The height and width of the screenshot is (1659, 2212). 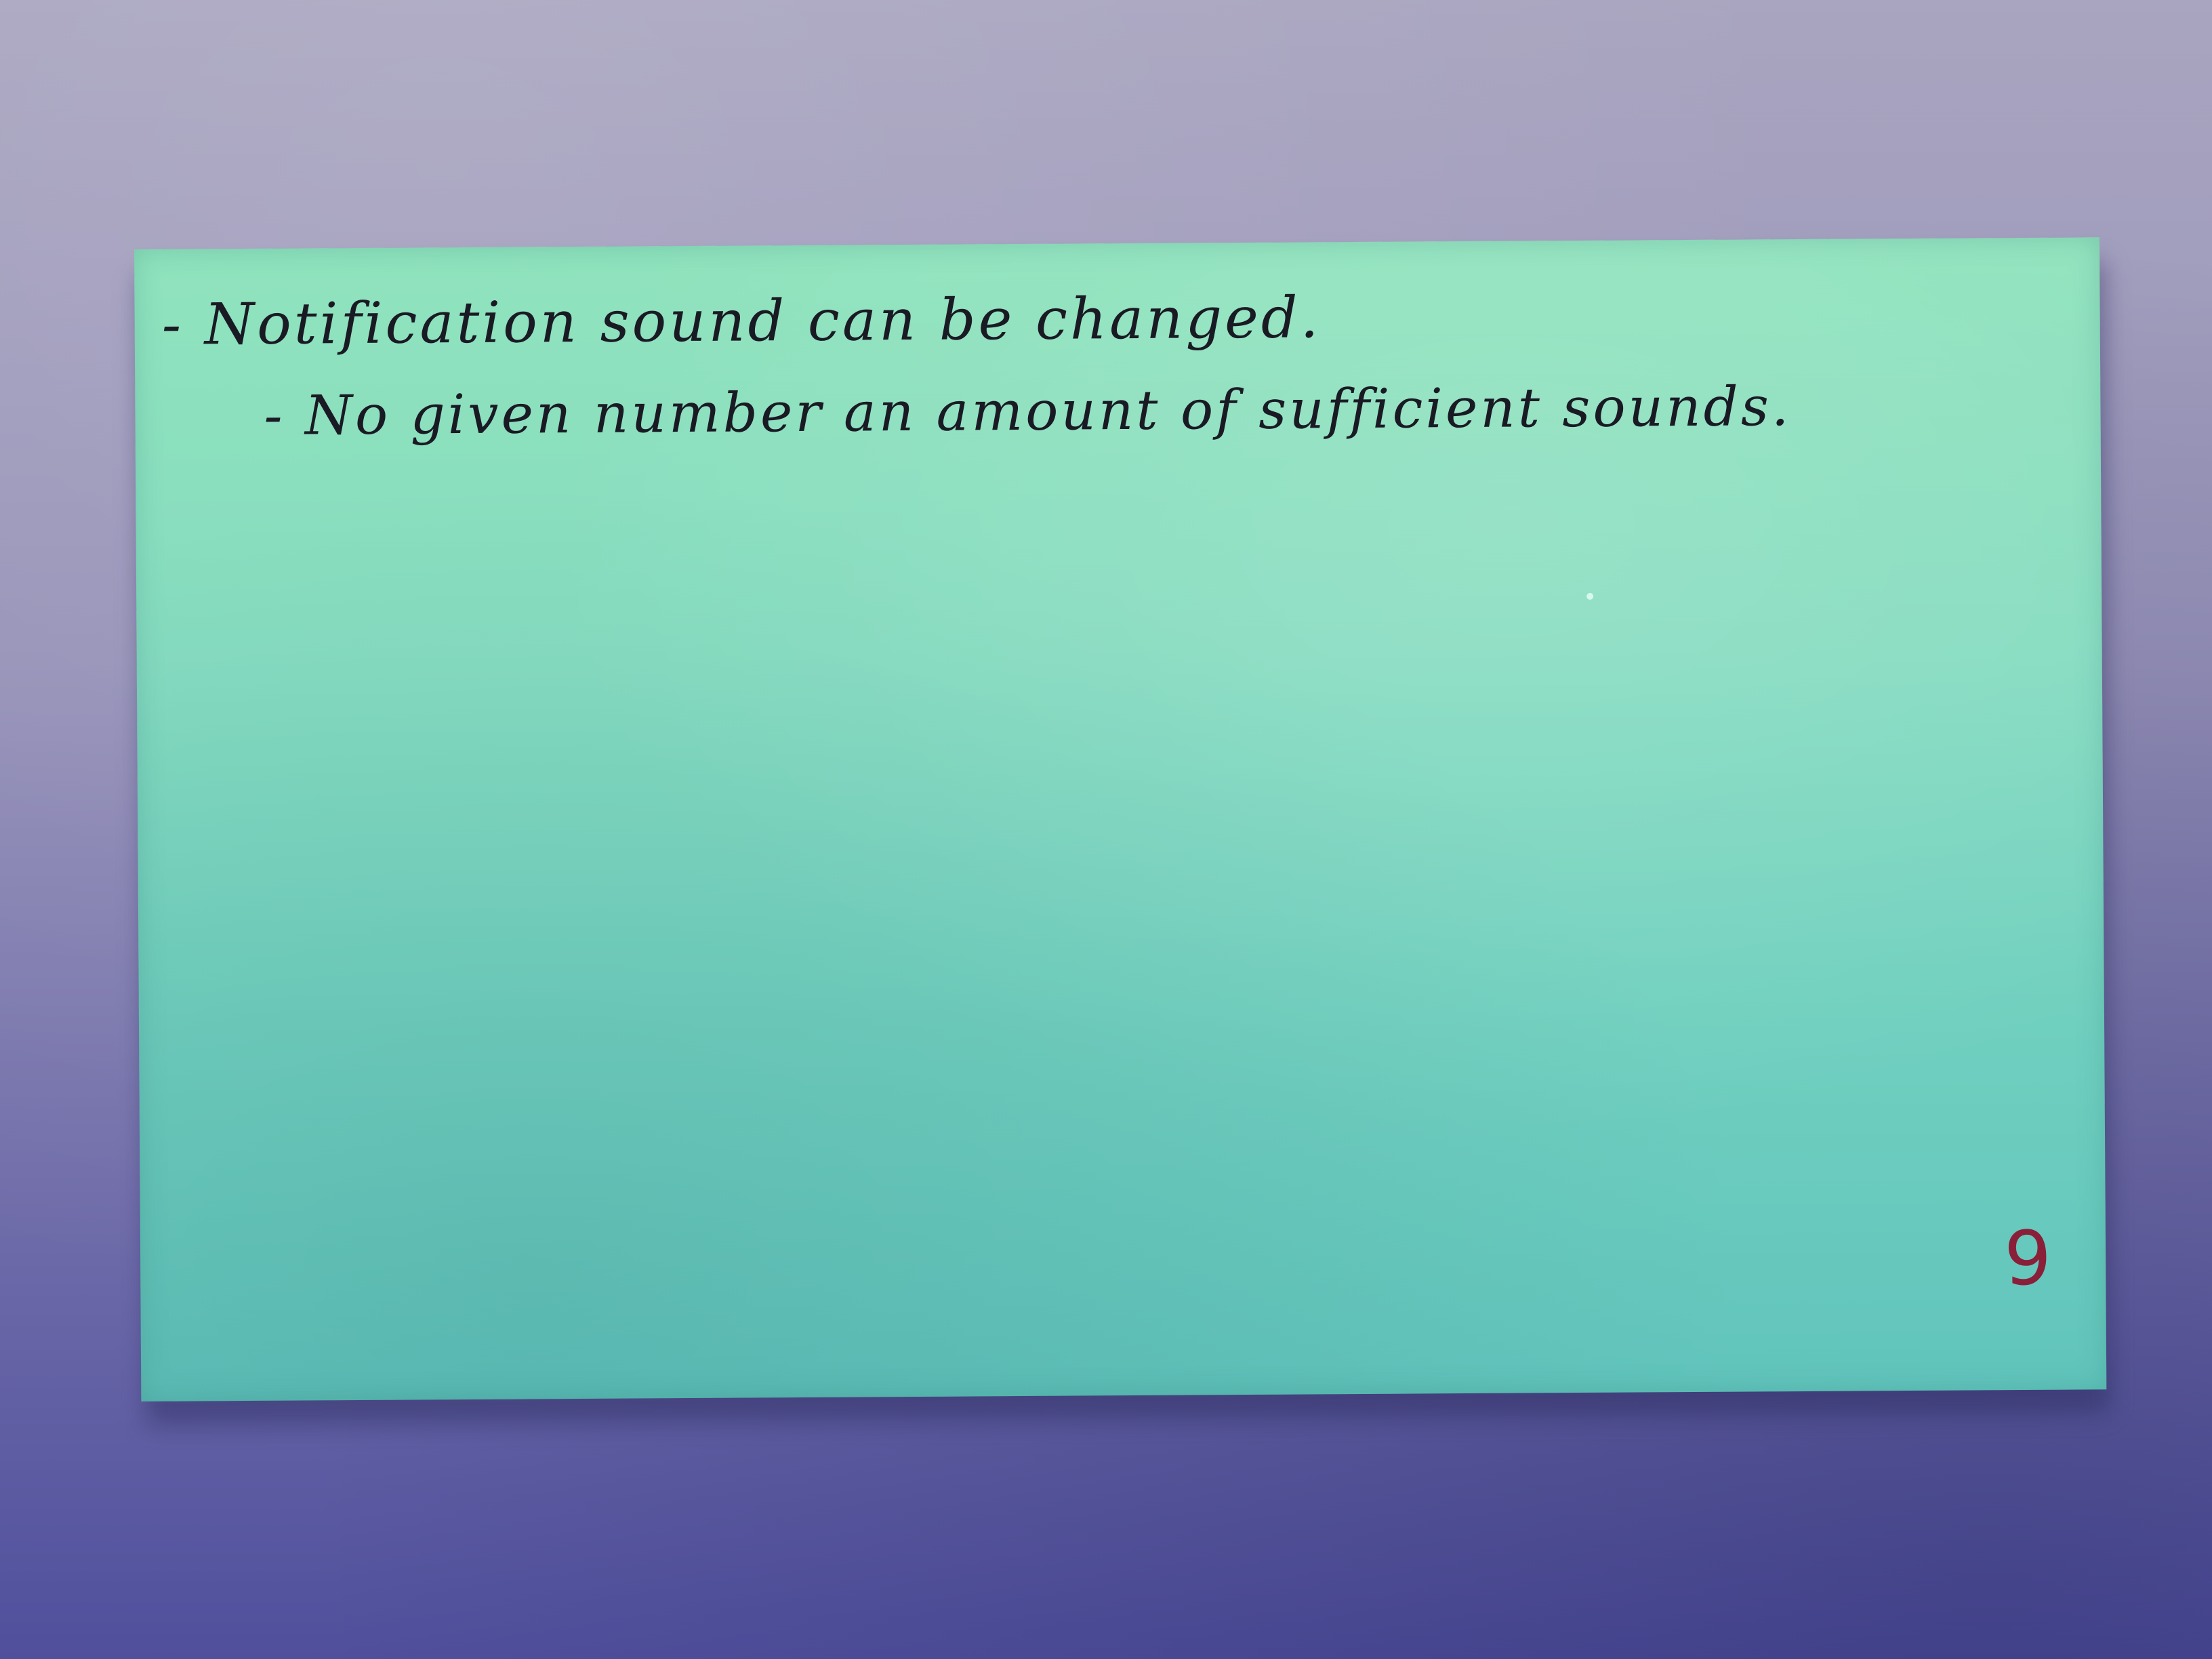 I want to click on paper-speck, so click(x=1590, y=596).